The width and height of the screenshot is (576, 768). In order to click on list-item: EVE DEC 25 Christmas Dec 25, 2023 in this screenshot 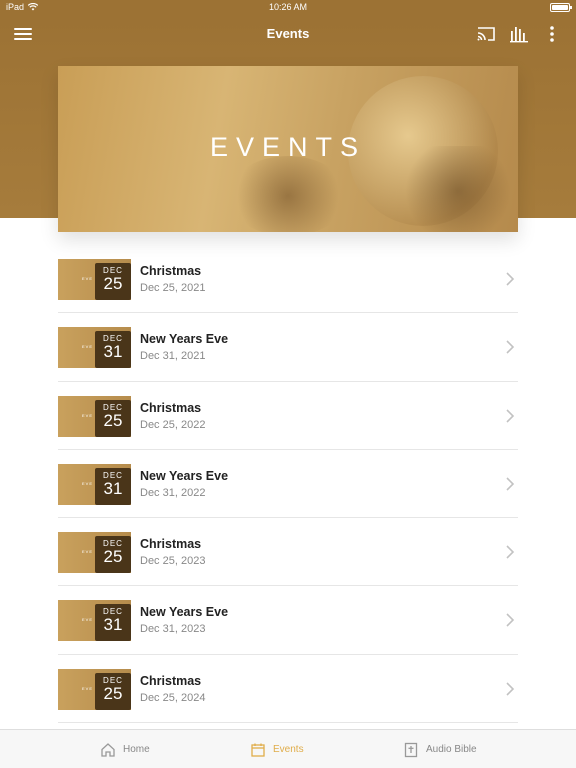, I will do `click(288, 552)`.